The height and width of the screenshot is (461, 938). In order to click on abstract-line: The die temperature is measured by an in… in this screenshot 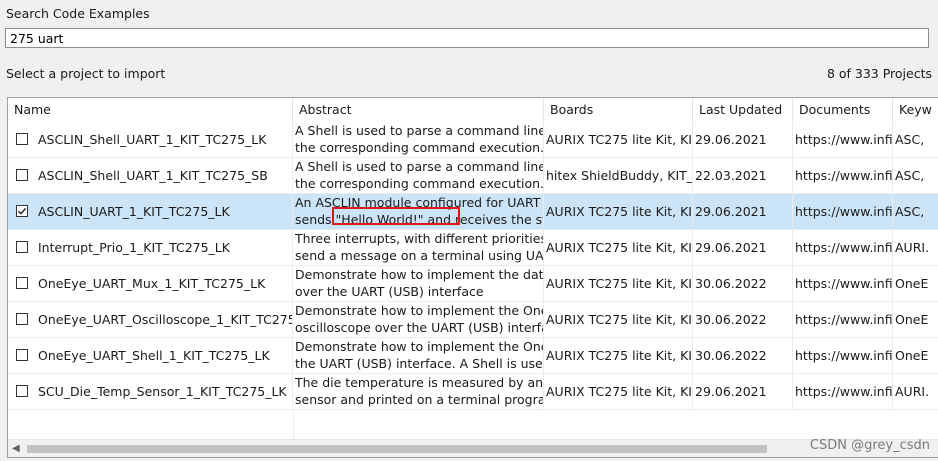, I will do `click(419, 382)`.